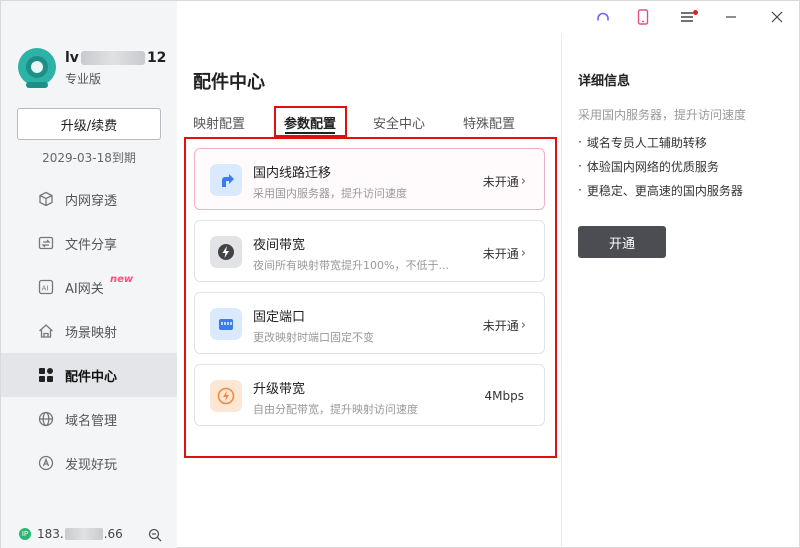  What do you see at coordinates (122, 279) in the screenshot?
I see `new-badge: new` at bounding box center [122, 279].